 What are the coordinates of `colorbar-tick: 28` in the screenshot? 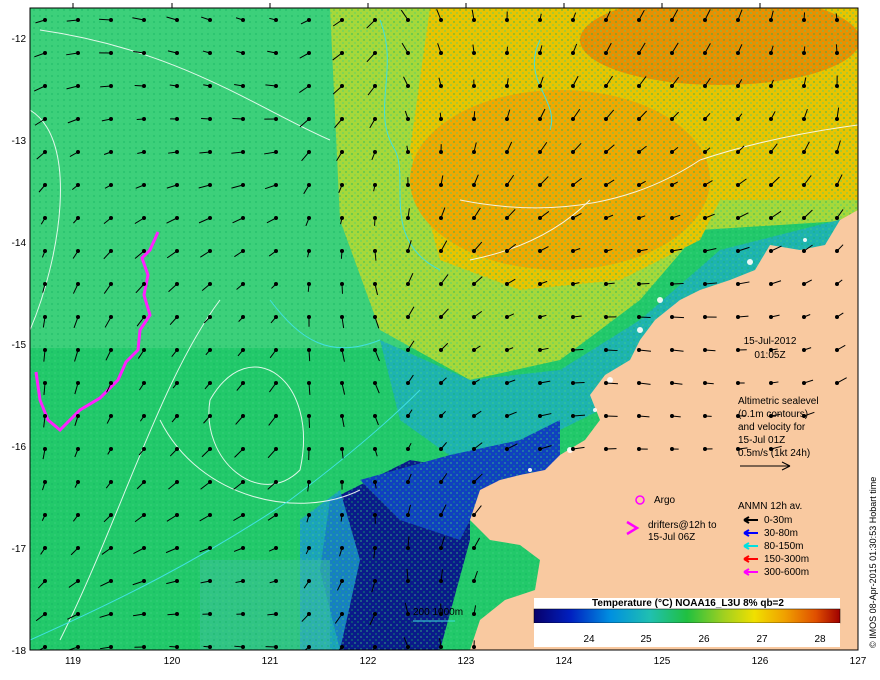 It's located at (820, 639).